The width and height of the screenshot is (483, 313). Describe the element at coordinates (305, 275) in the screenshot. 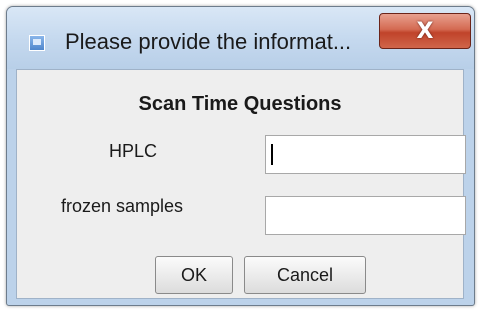

I see `cancel-button: Cancel` at that location.